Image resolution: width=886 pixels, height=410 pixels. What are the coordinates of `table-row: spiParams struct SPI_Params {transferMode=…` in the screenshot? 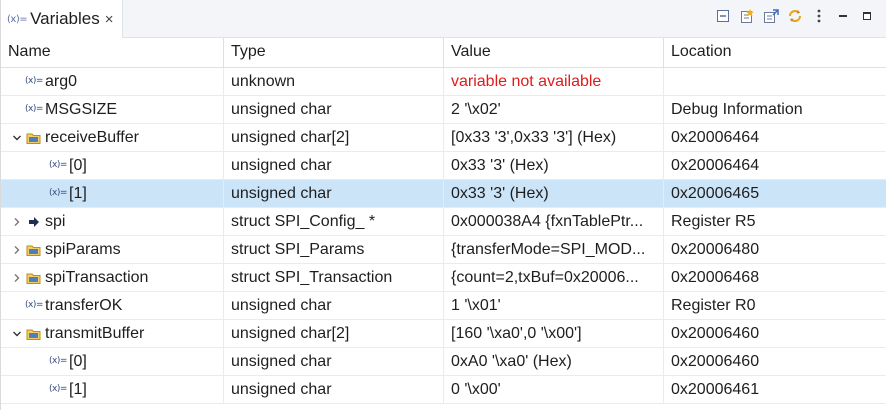 It's located at (443, 250).